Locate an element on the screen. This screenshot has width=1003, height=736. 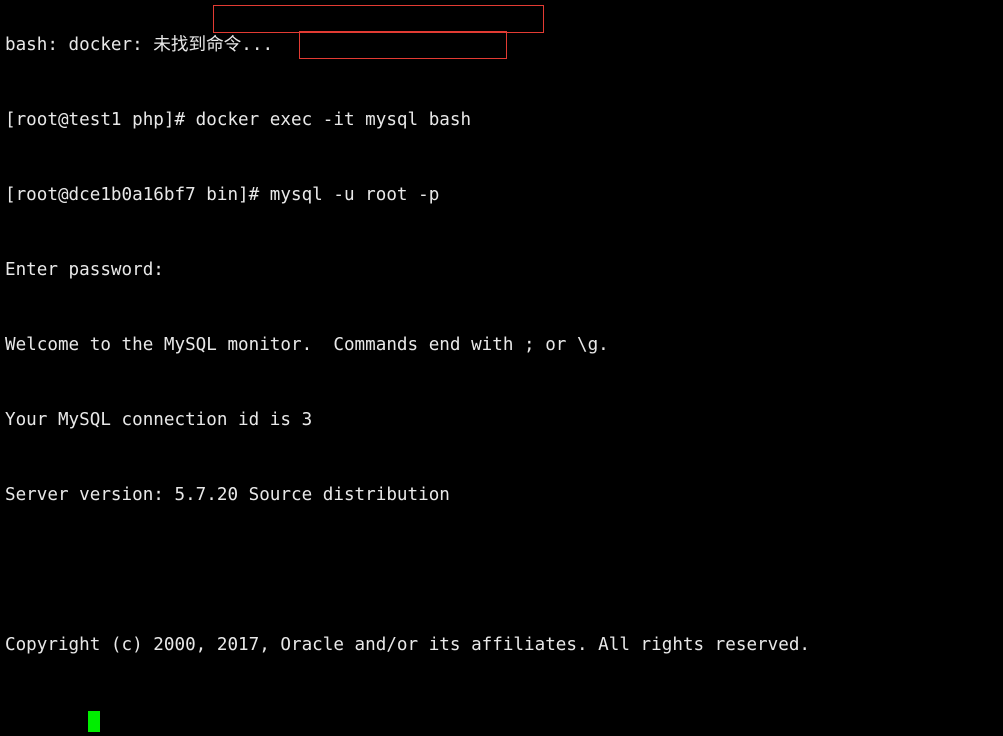
terminal-line-5: Your MySQL connection id is 3 is located at coordinates (159, 420).